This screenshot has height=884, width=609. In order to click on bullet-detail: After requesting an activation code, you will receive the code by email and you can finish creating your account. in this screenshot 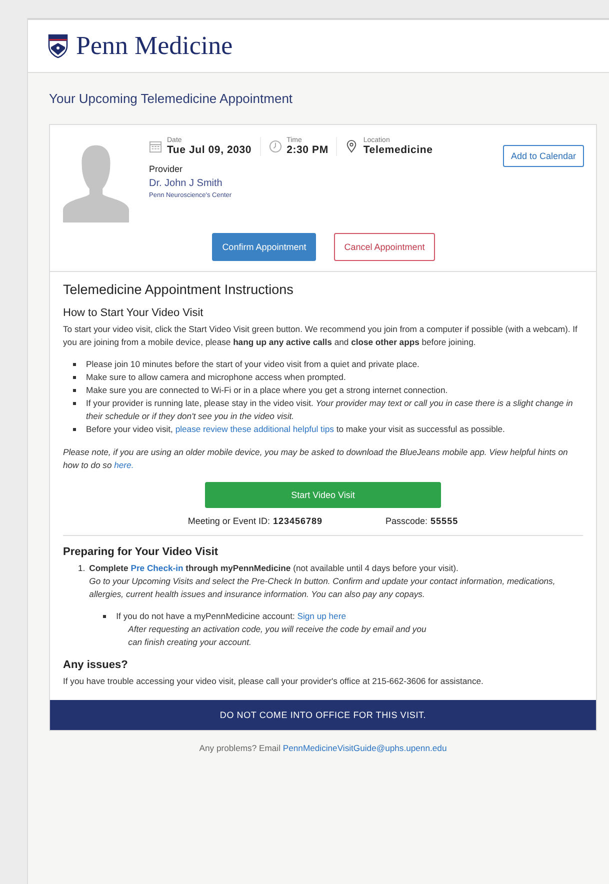, I will do `click(278, 636)`.